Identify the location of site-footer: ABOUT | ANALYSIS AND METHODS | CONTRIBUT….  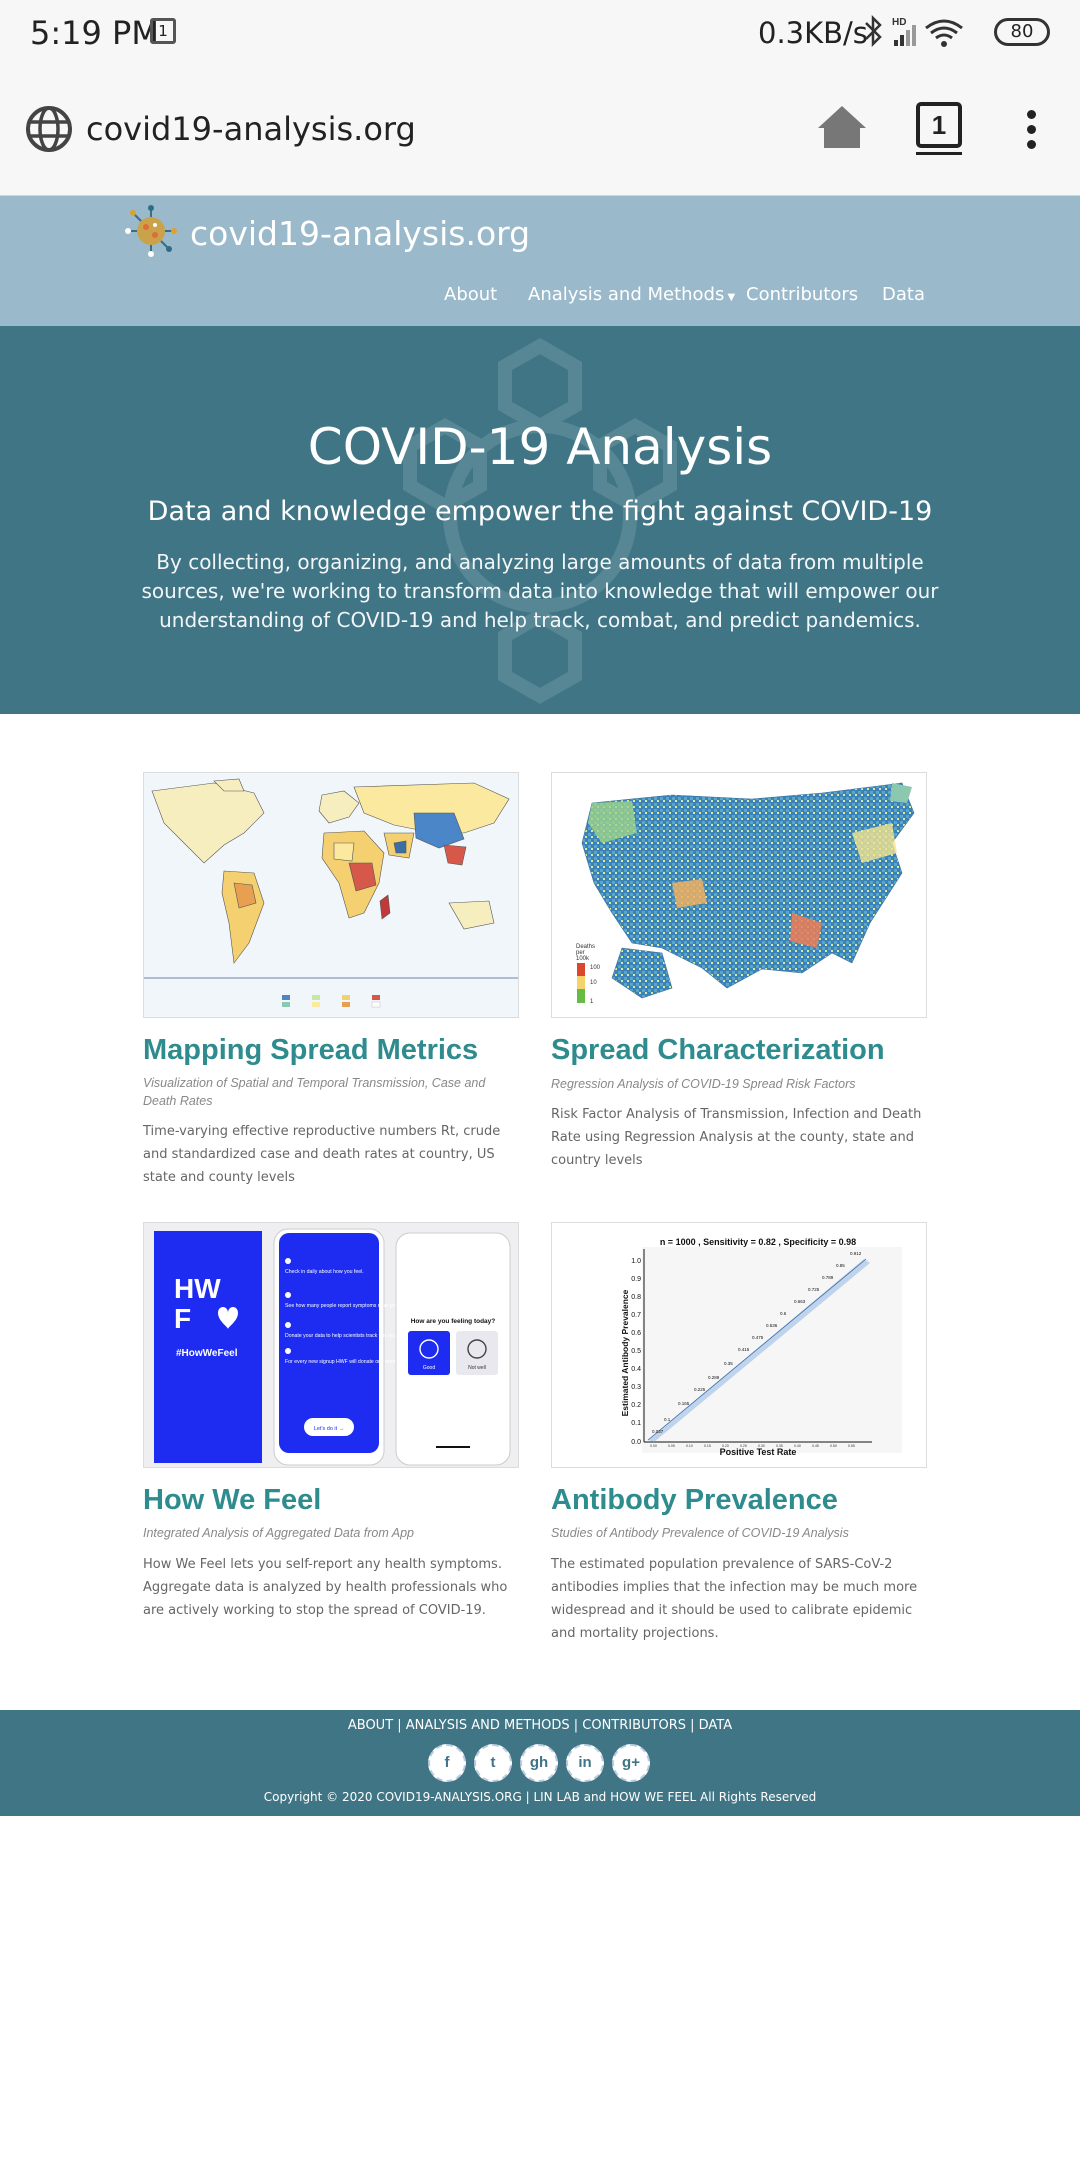
(540, 1763).